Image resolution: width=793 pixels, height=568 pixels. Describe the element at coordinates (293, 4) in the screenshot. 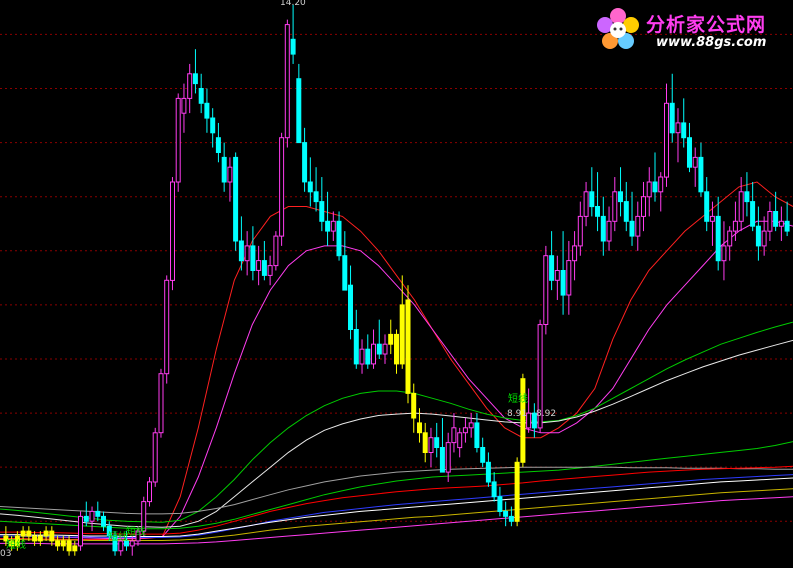

I see `high-price-label: 14.20` at that location.